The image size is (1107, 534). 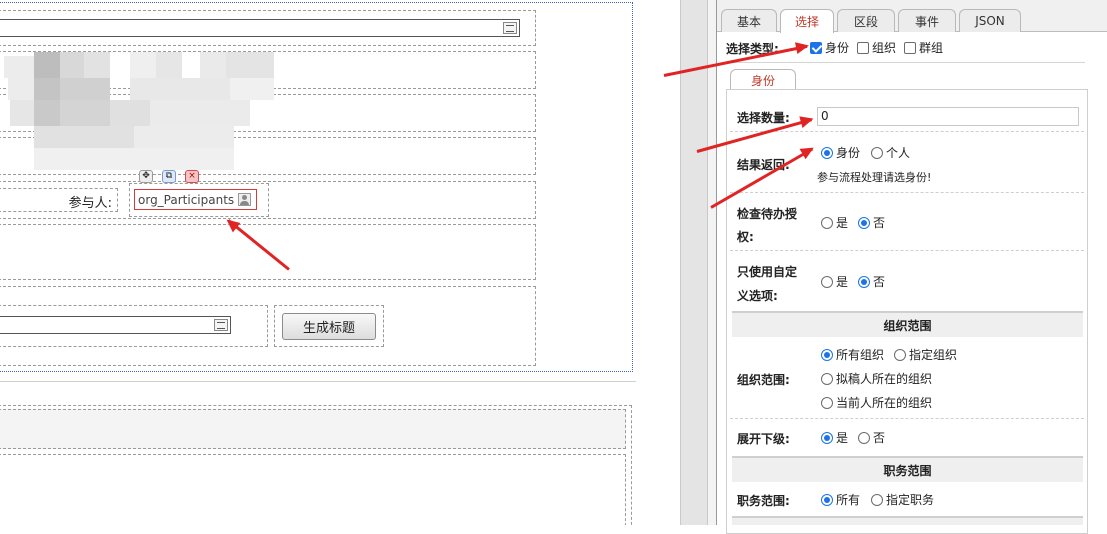 What do you see at coordinates (898, 153) in the screenshot?
I see `return-person-label: 个人` at bounding box center [898, 153].